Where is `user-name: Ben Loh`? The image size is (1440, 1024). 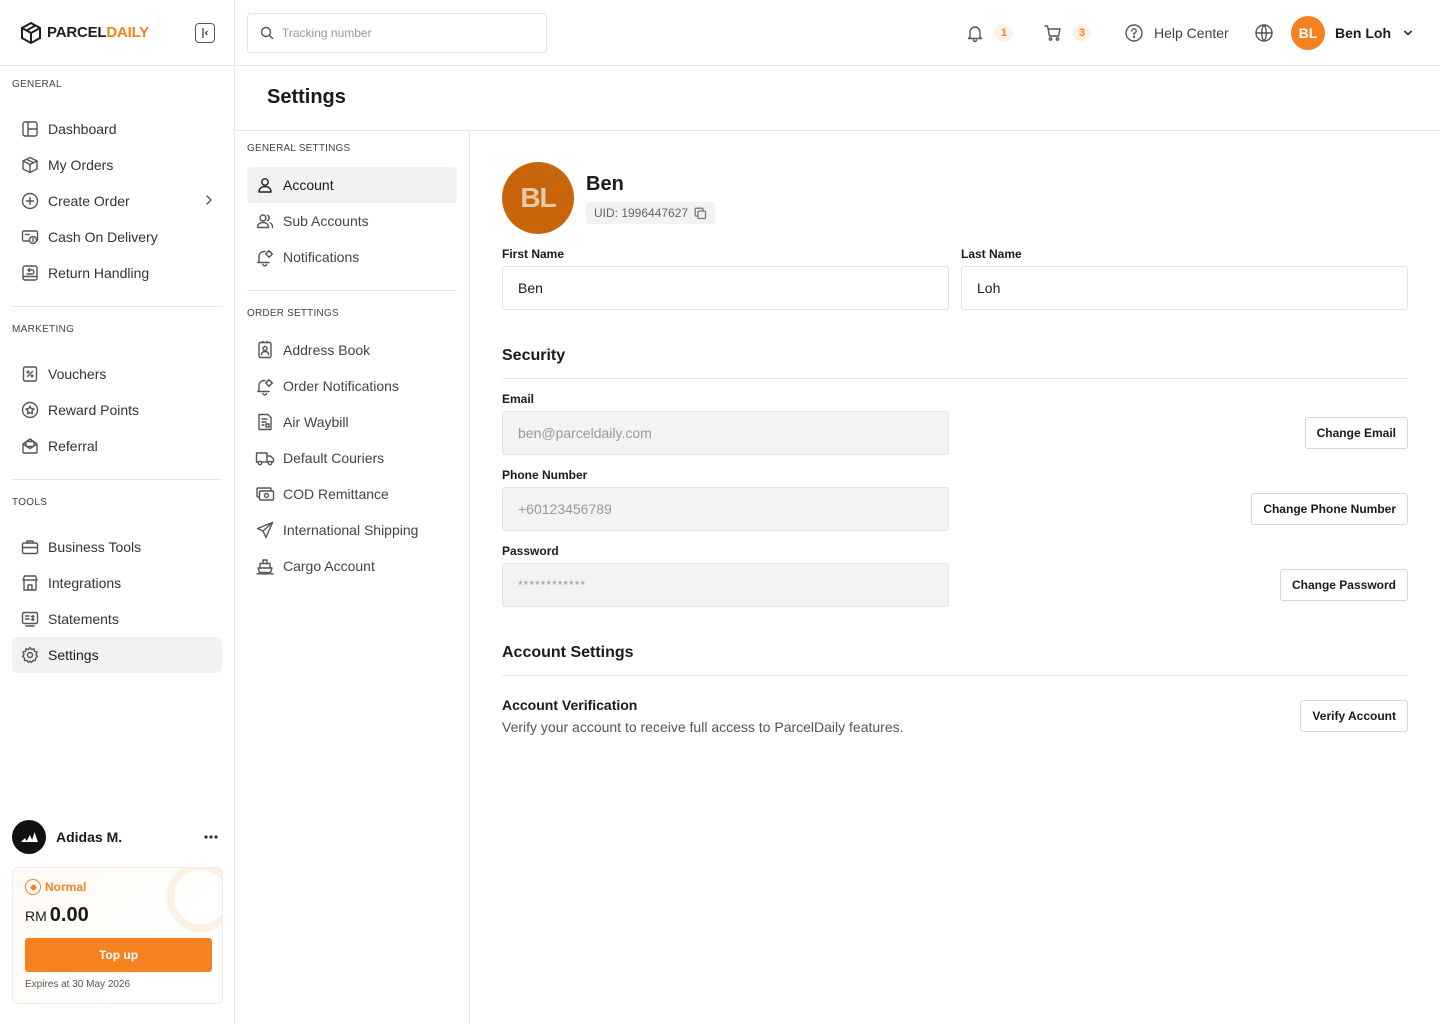
user-name: Ben Loh is located at coordinates (1363, 33).